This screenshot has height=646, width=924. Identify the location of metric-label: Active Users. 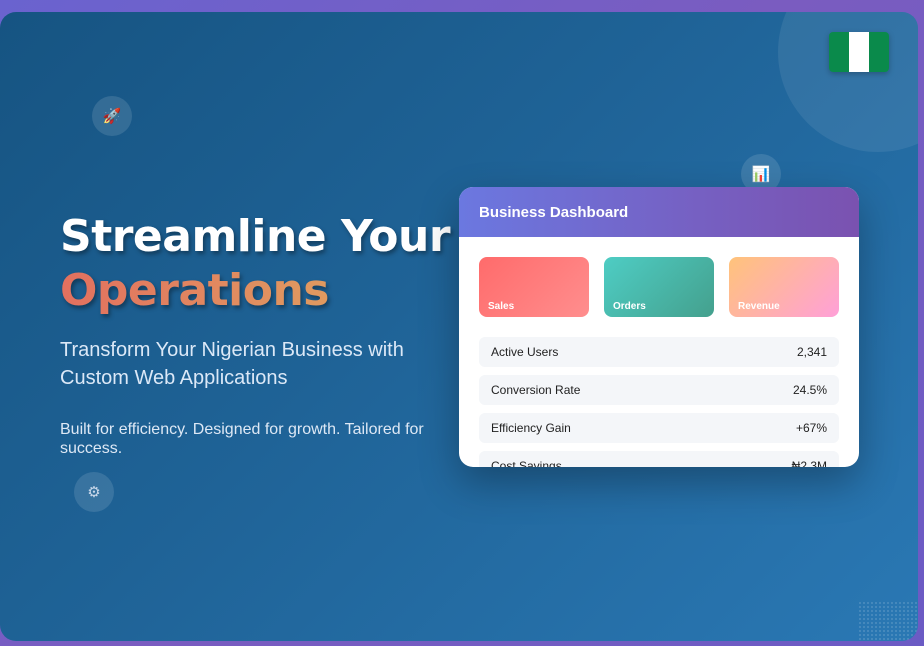
(525, 352).